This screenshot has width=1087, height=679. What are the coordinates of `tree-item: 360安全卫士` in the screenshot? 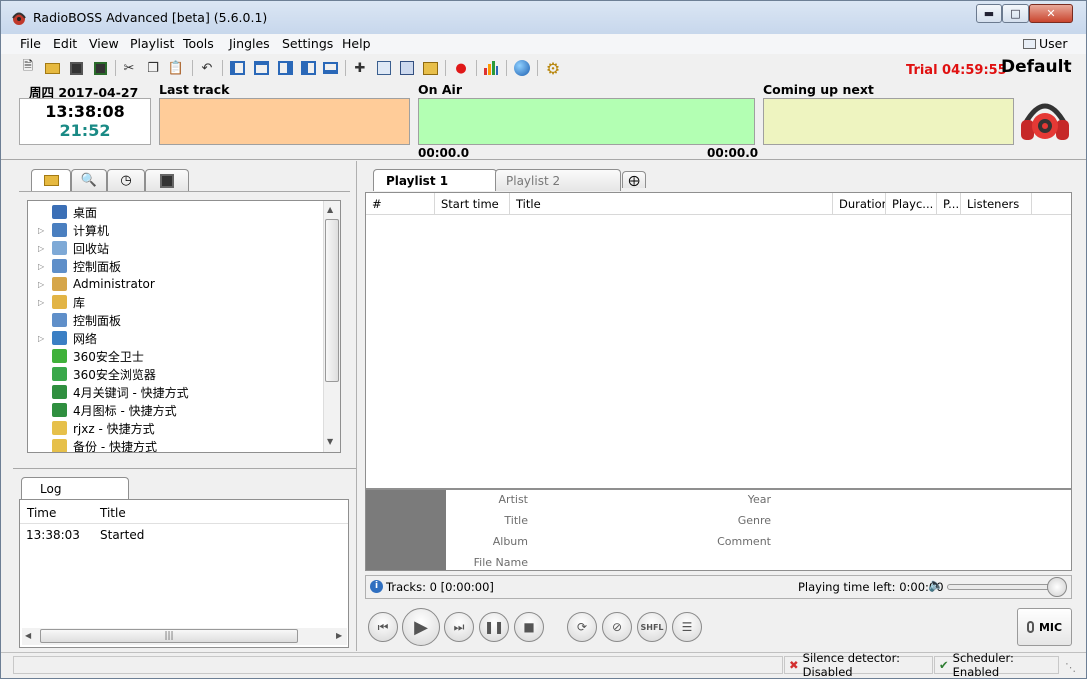 It's located at (175, 356).